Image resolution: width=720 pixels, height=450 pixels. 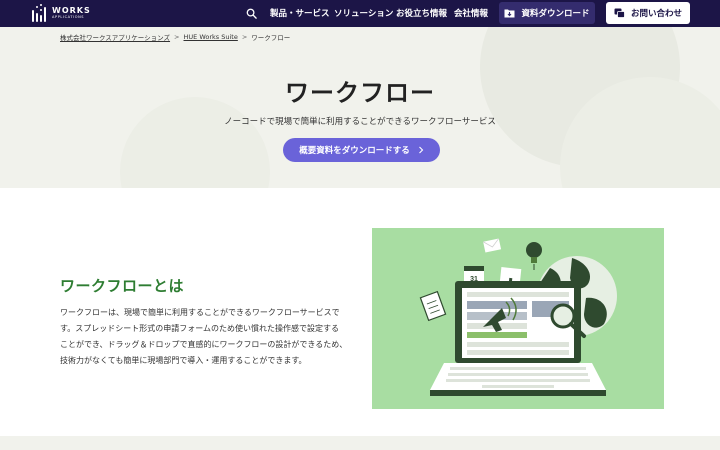 I want to click on nav-company: 会社情報, so click(x=471, y=13).